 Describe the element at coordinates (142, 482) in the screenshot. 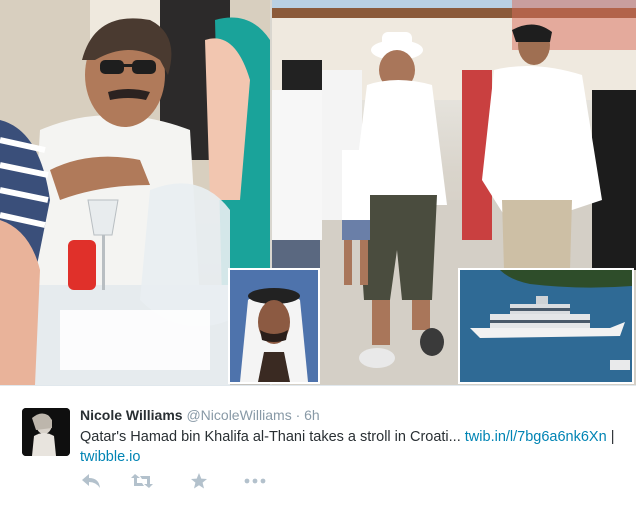

I see `retweet-icon` at that location.